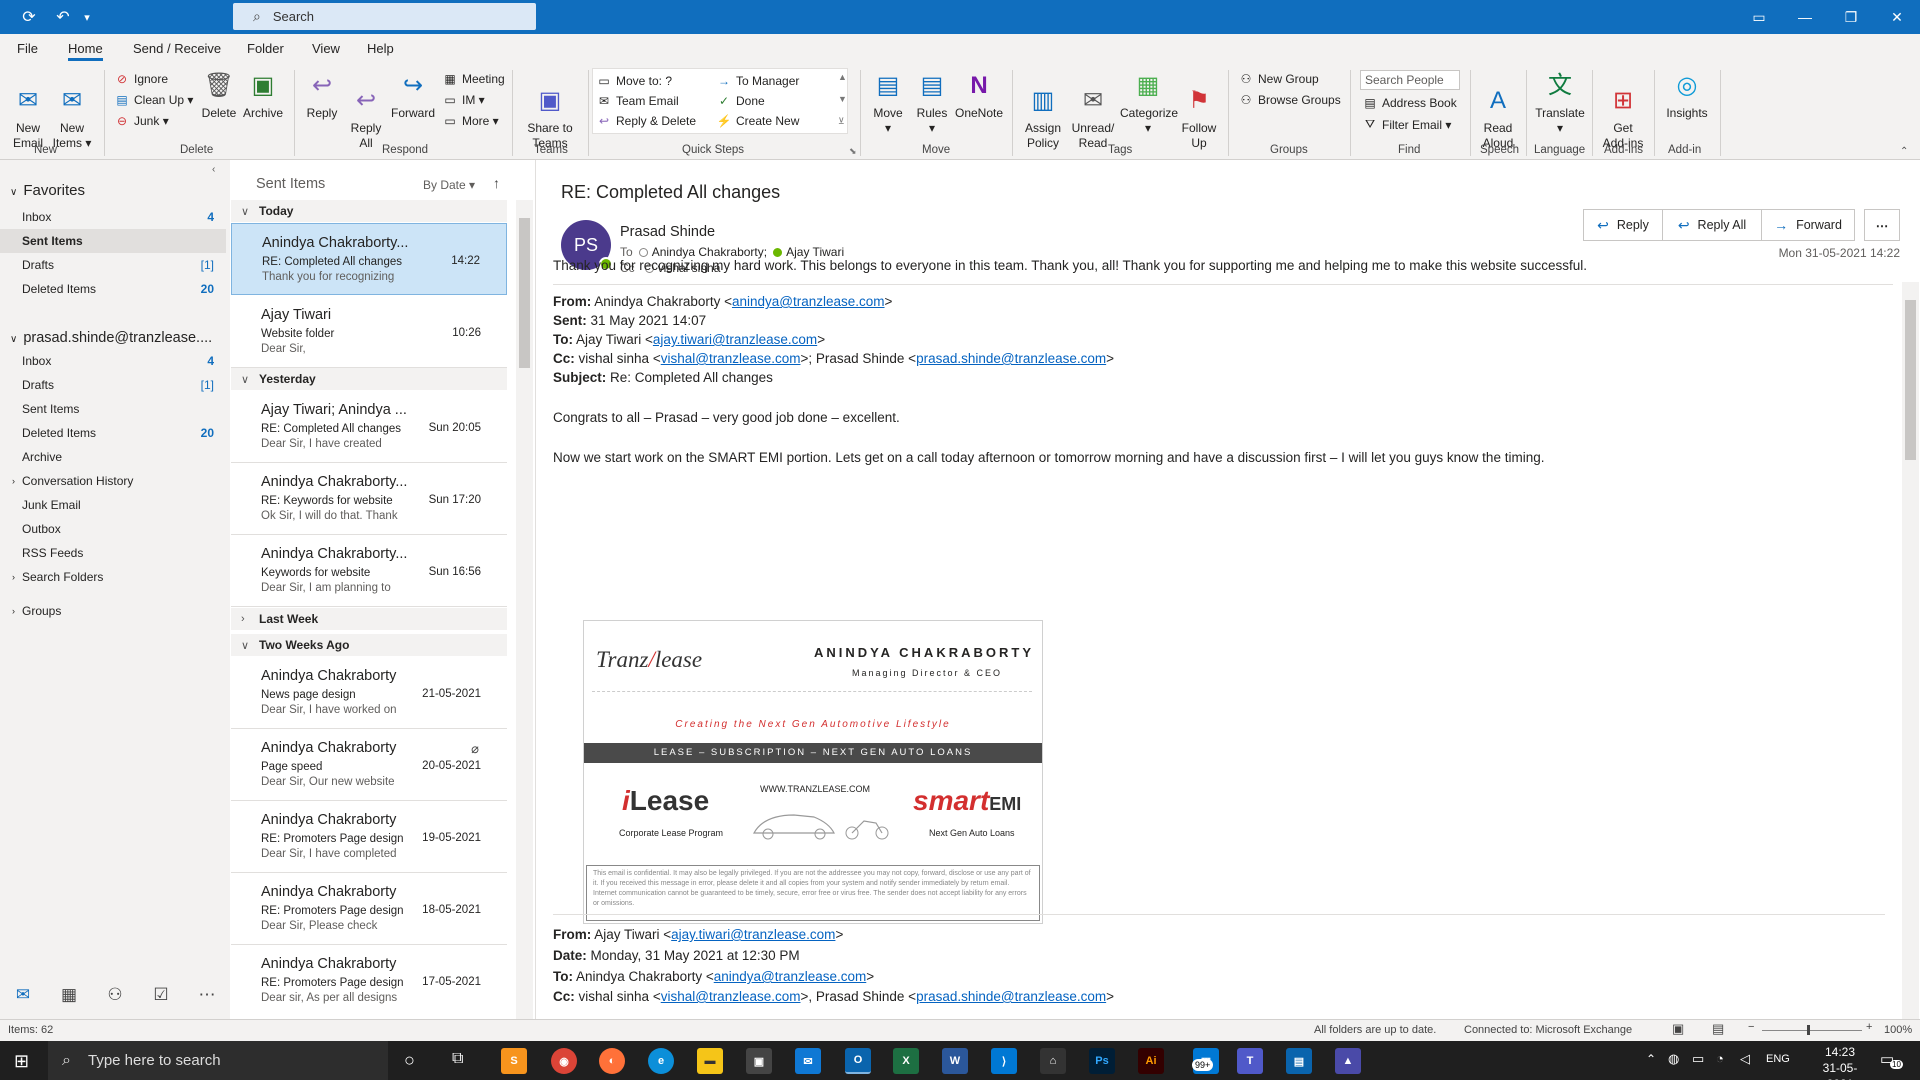 Image resolution: width=1920 pixels, height=1080 pixels. What do you see at coordinates (979, 95) in the screenshot?
I see `onenote-button: N OneNote` at bounding box center [979, 95].